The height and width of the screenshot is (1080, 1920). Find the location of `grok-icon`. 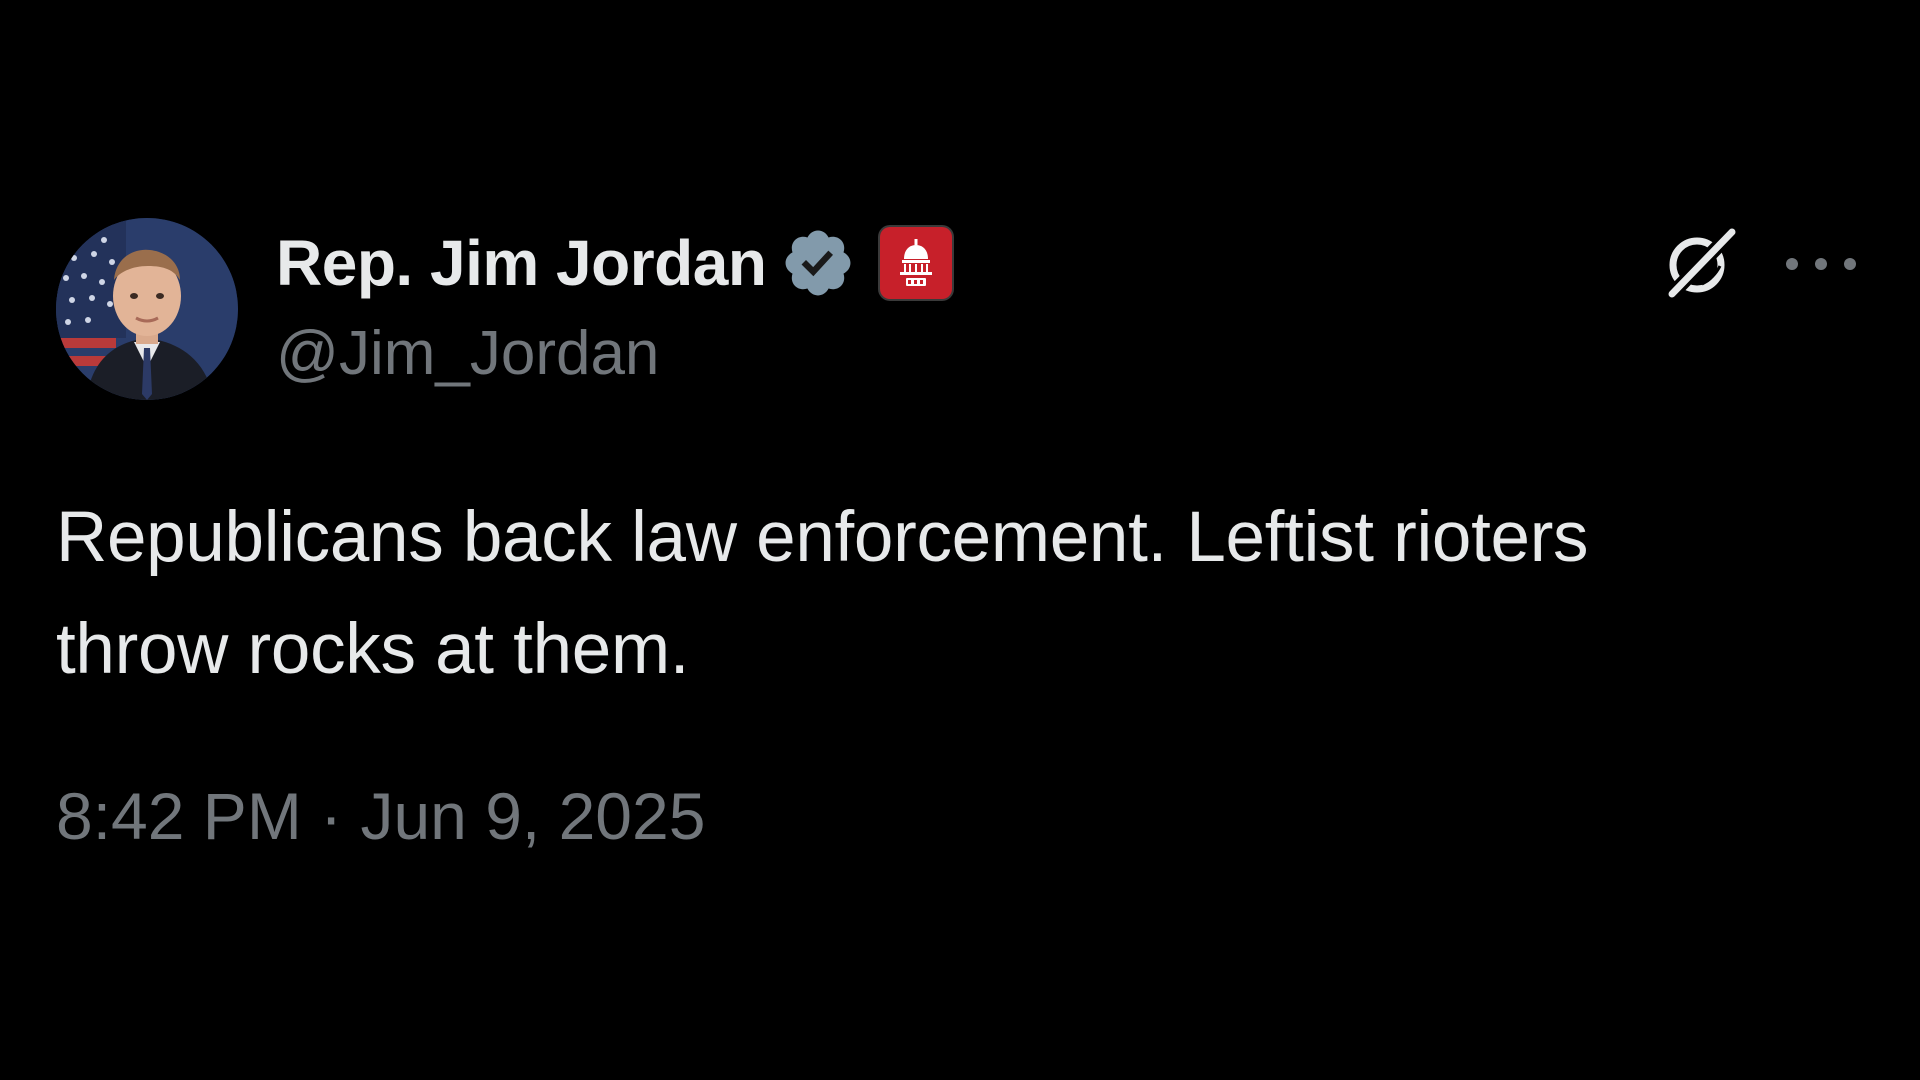

grok-icon is located at coordinates (1700, 262).